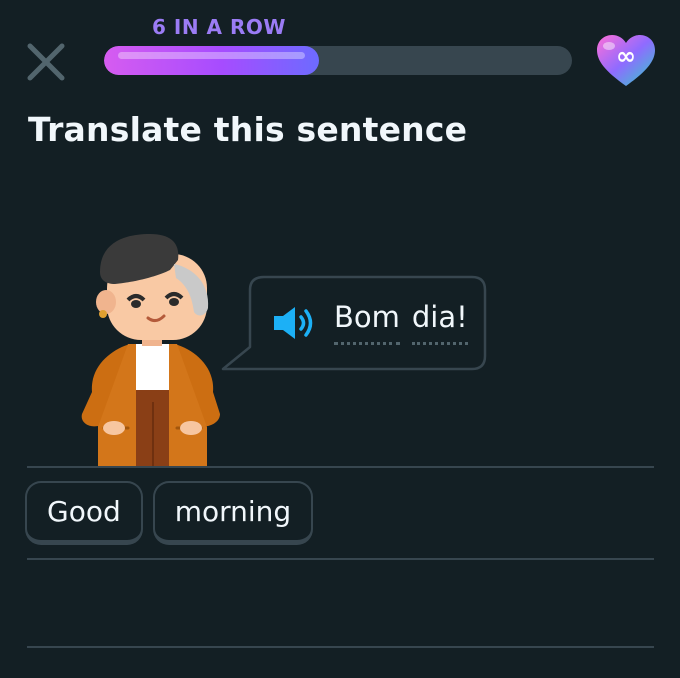 The height and width of the screenshot is (678, 680). I want to click on progress-fill, so click(211, 60).